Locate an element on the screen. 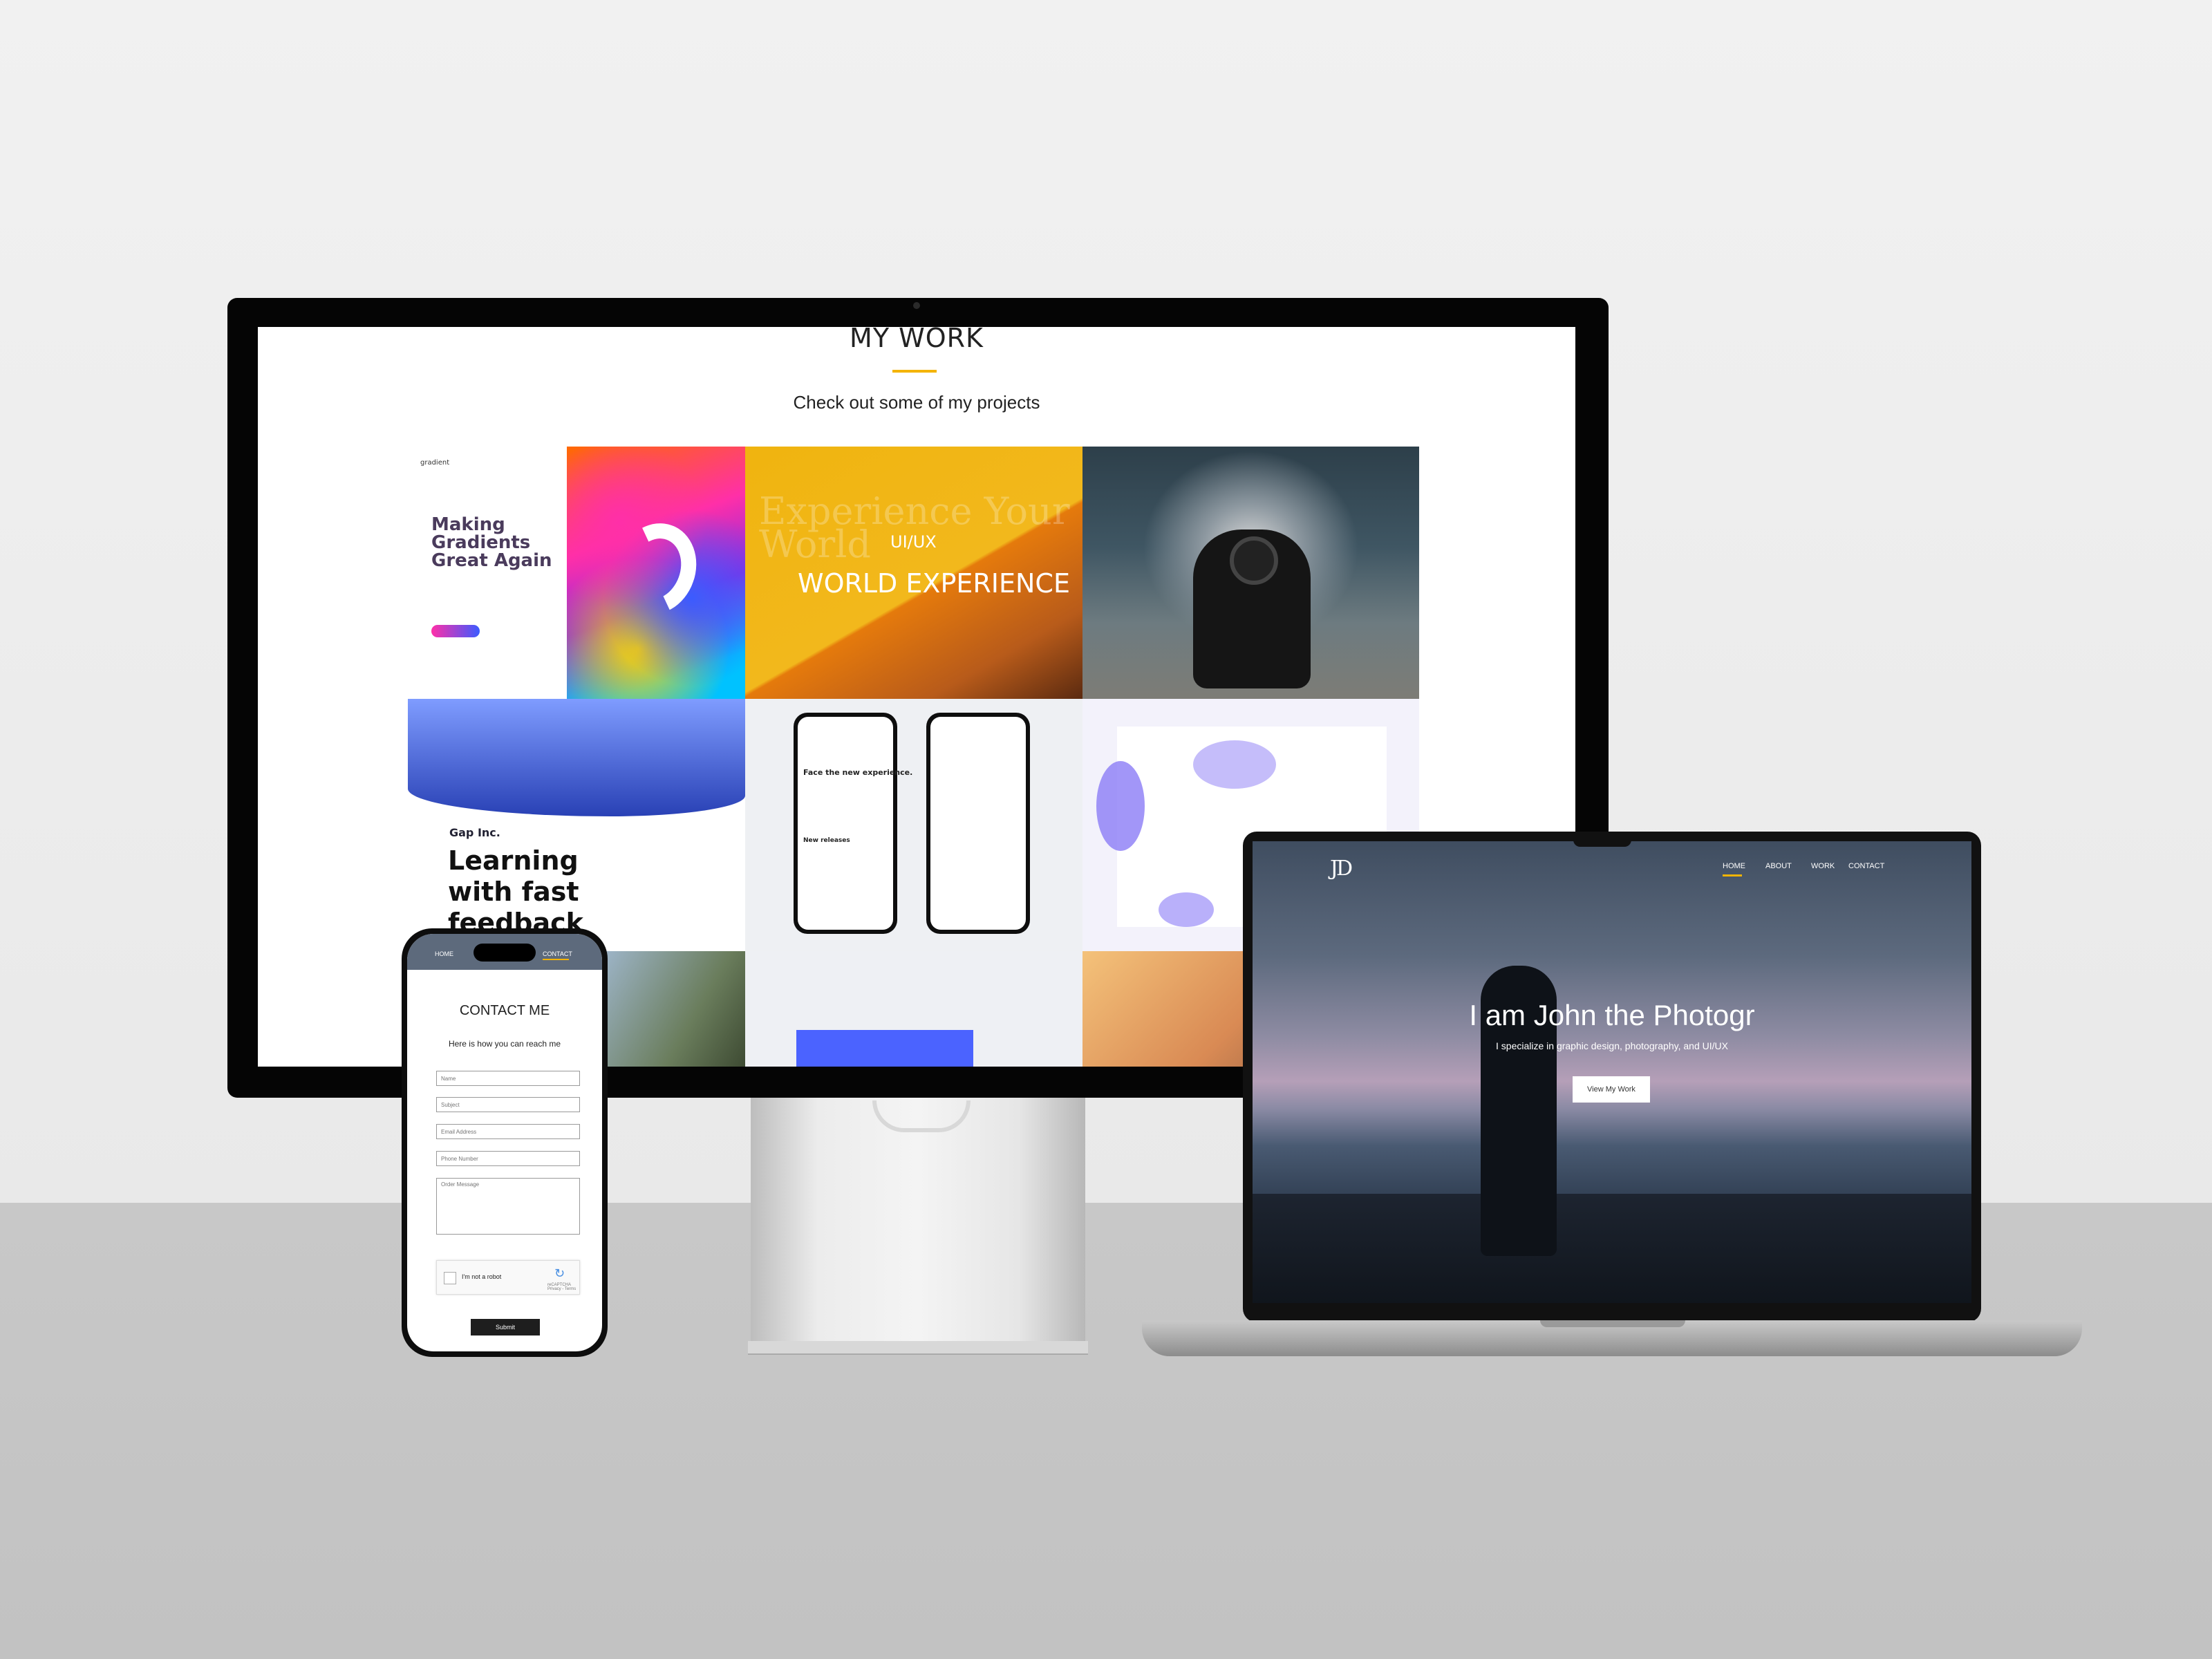 The width and height of the screenshot is (2212, 1659). shoreline is located at coordinates (1612, 1248).